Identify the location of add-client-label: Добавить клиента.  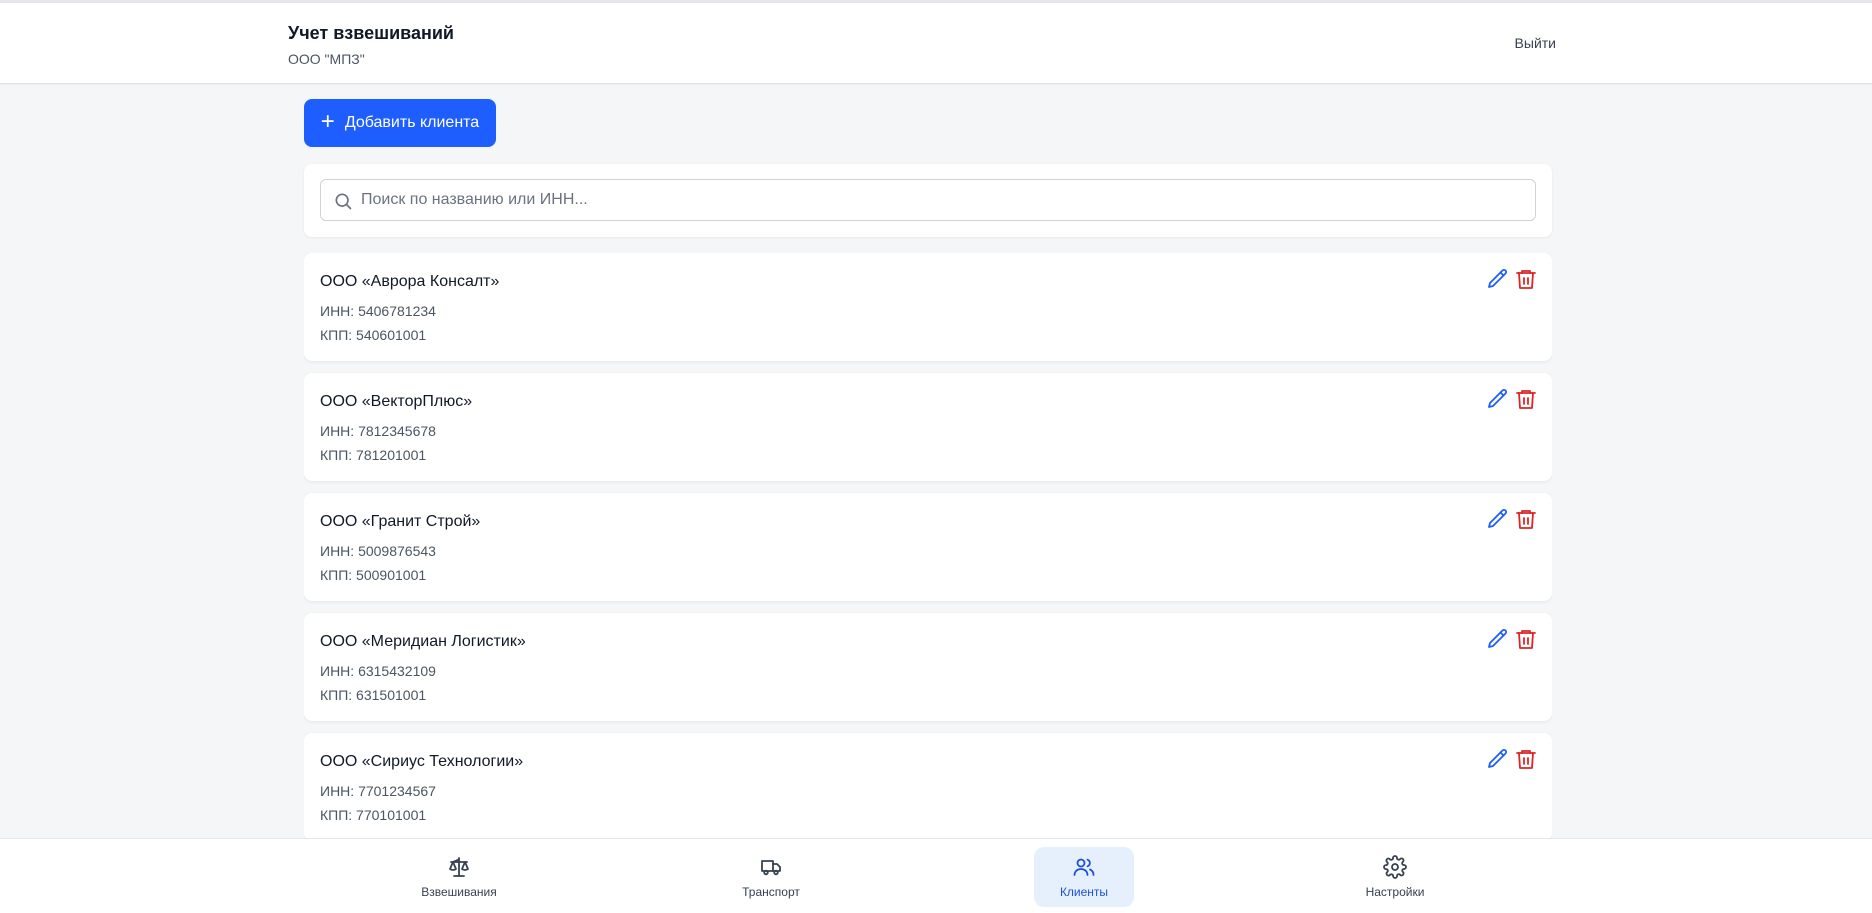
(412, 122).